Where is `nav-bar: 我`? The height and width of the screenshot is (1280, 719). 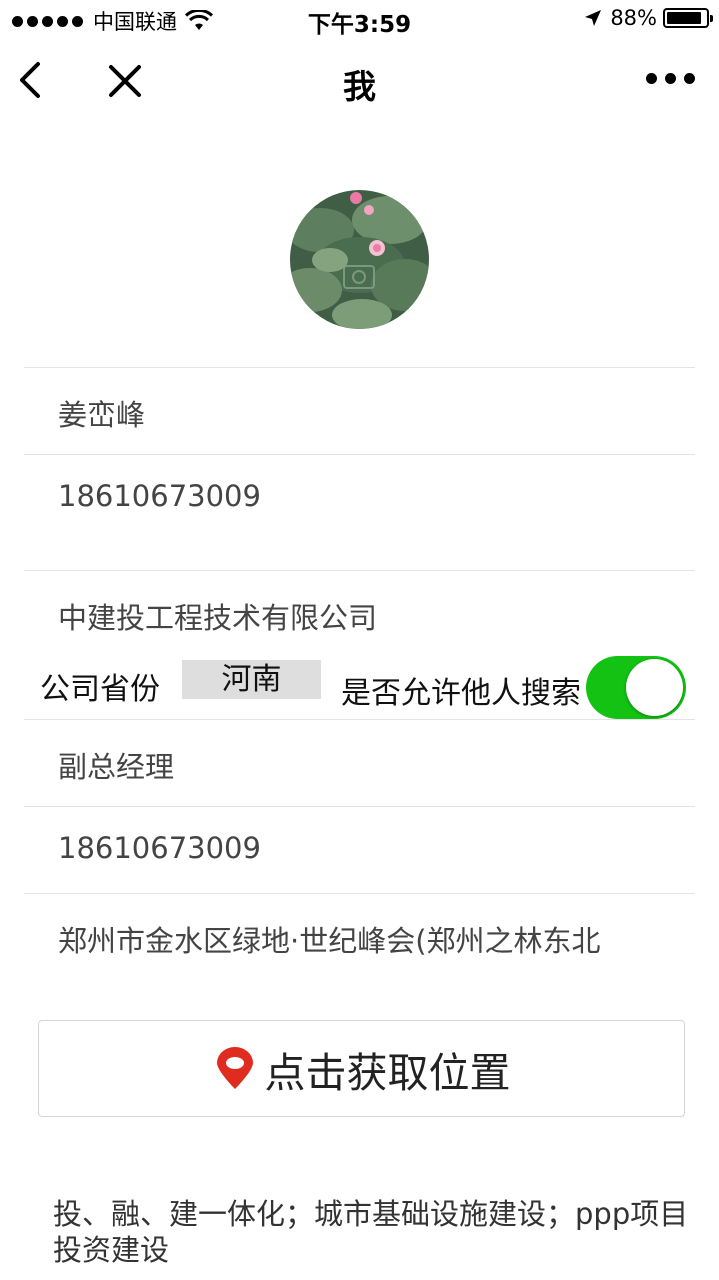 nav-bar: 我 is located at coordinates (359, 82).